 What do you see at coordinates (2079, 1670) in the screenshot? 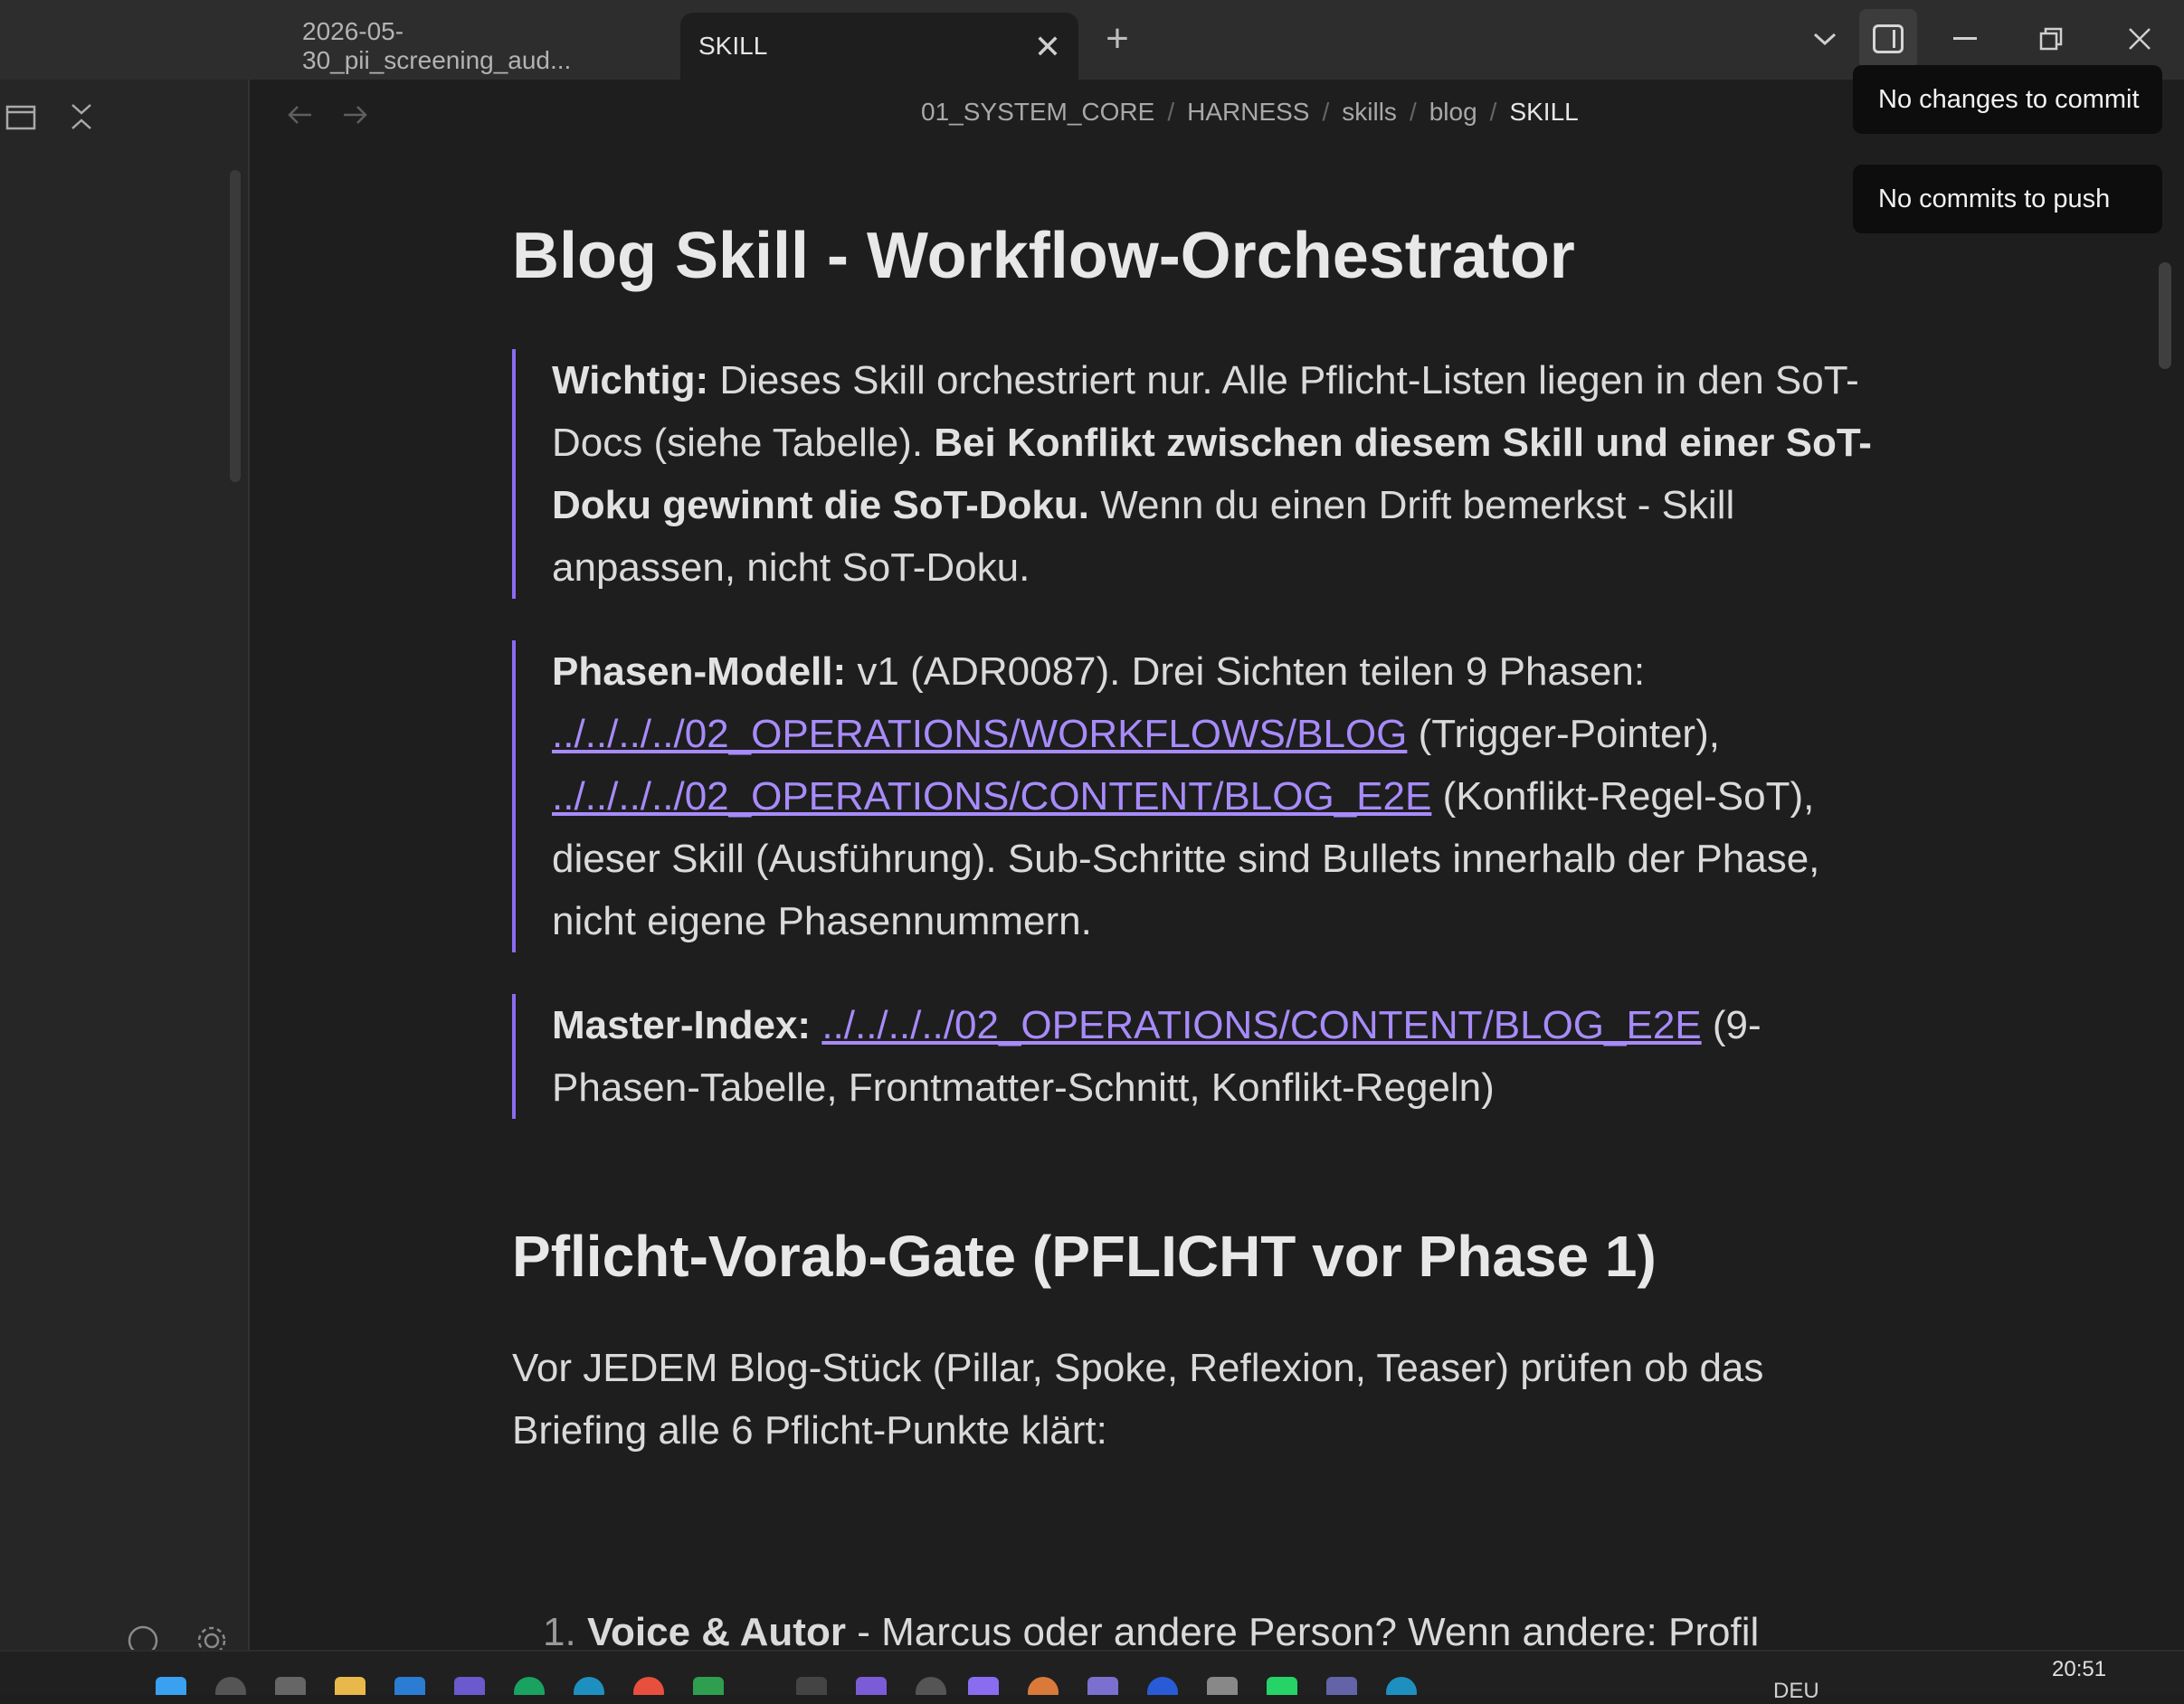
I see `taskbar-clock: 20:51` at bounding box center [2079, 1670].